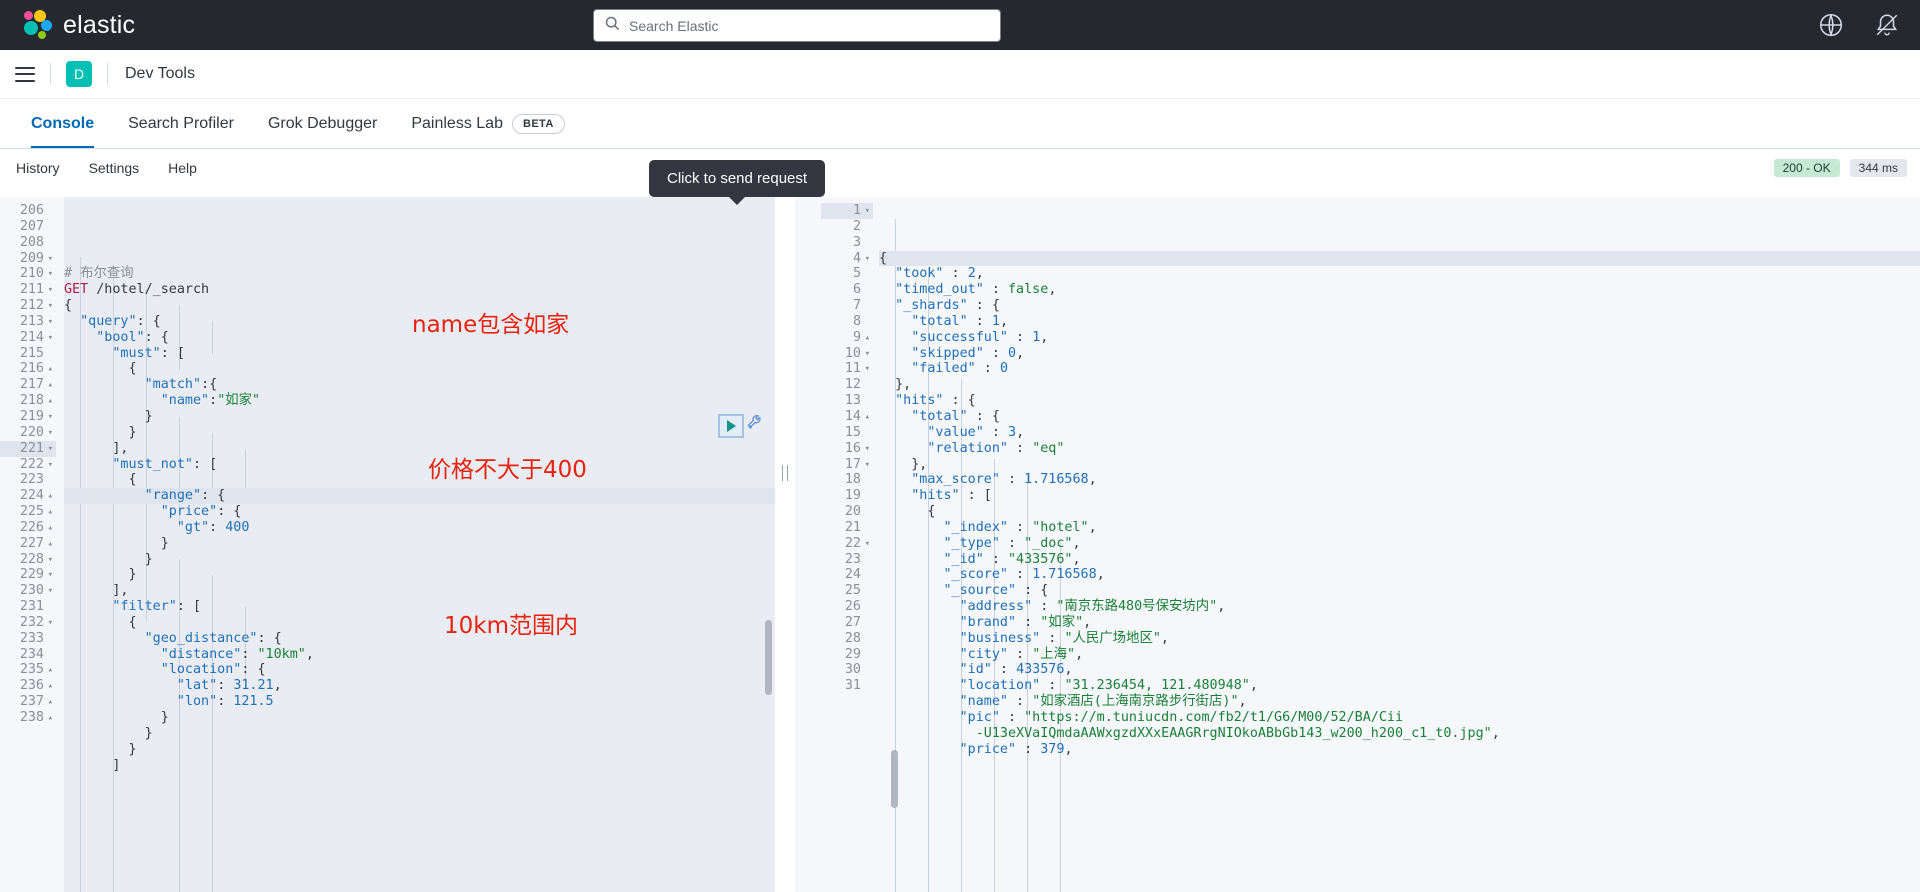 This screenshot has width=1920, height=892. Describe the element at coordinates (419, 670) in the screenshot. I see `code-line: "location": {` at that location.